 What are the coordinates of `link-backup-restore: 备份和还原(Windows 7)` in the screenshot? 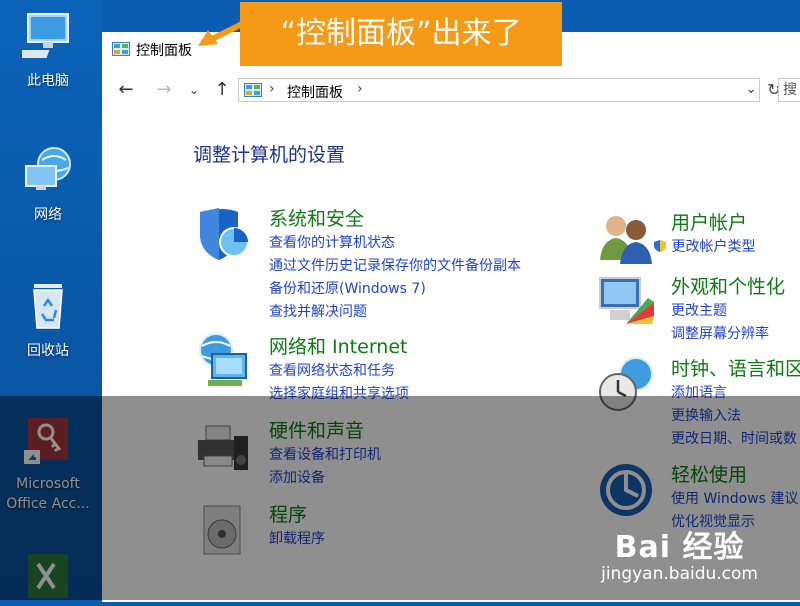 It's located at (395, 289).